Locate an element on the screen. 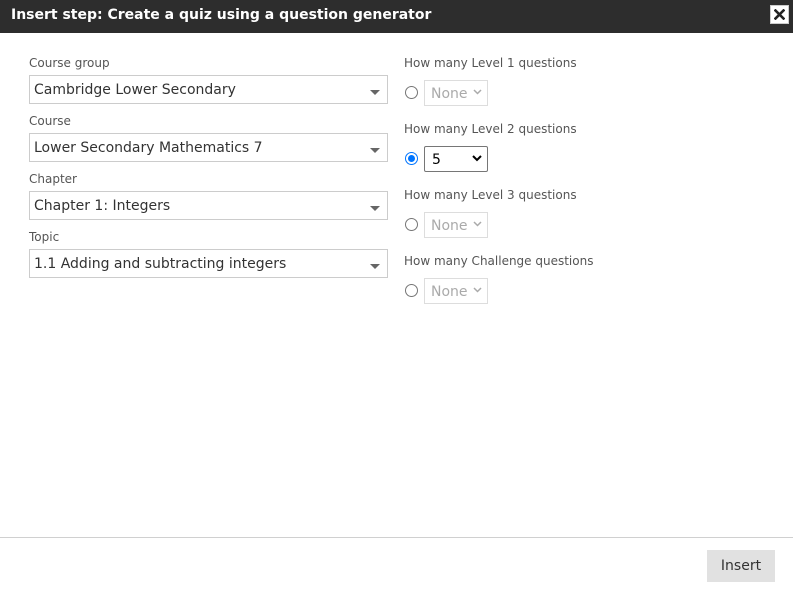 The image size is (793, 594). level-3-select: None is located at coordinates (456, 225).